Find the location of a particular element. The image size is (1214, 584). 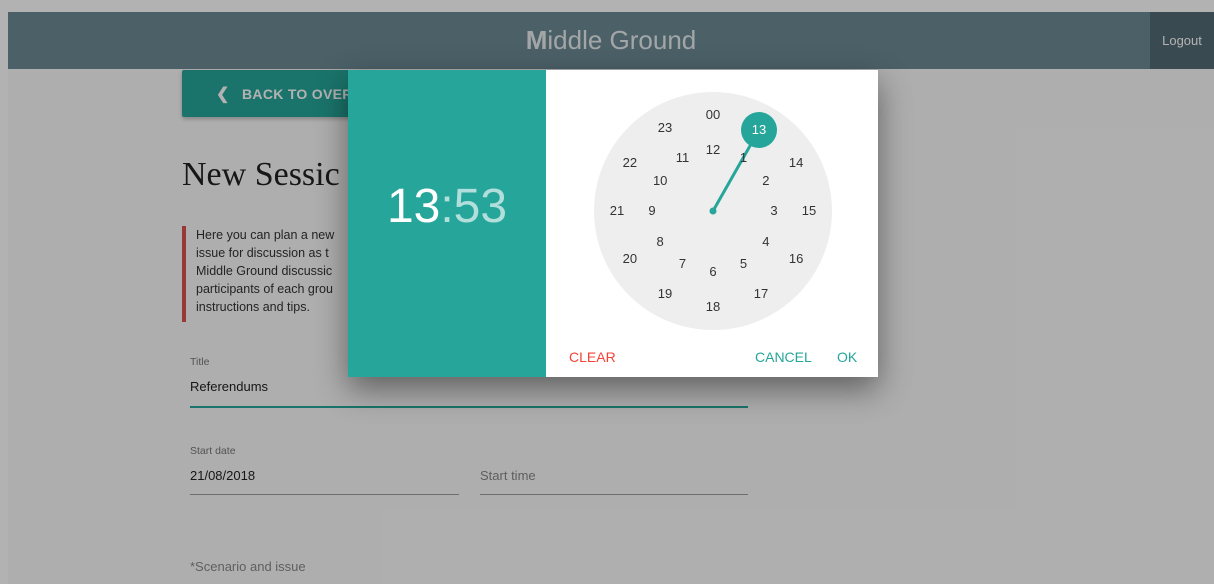

dial-hour-outer-14: 14 is located at coordinates (796, 163).